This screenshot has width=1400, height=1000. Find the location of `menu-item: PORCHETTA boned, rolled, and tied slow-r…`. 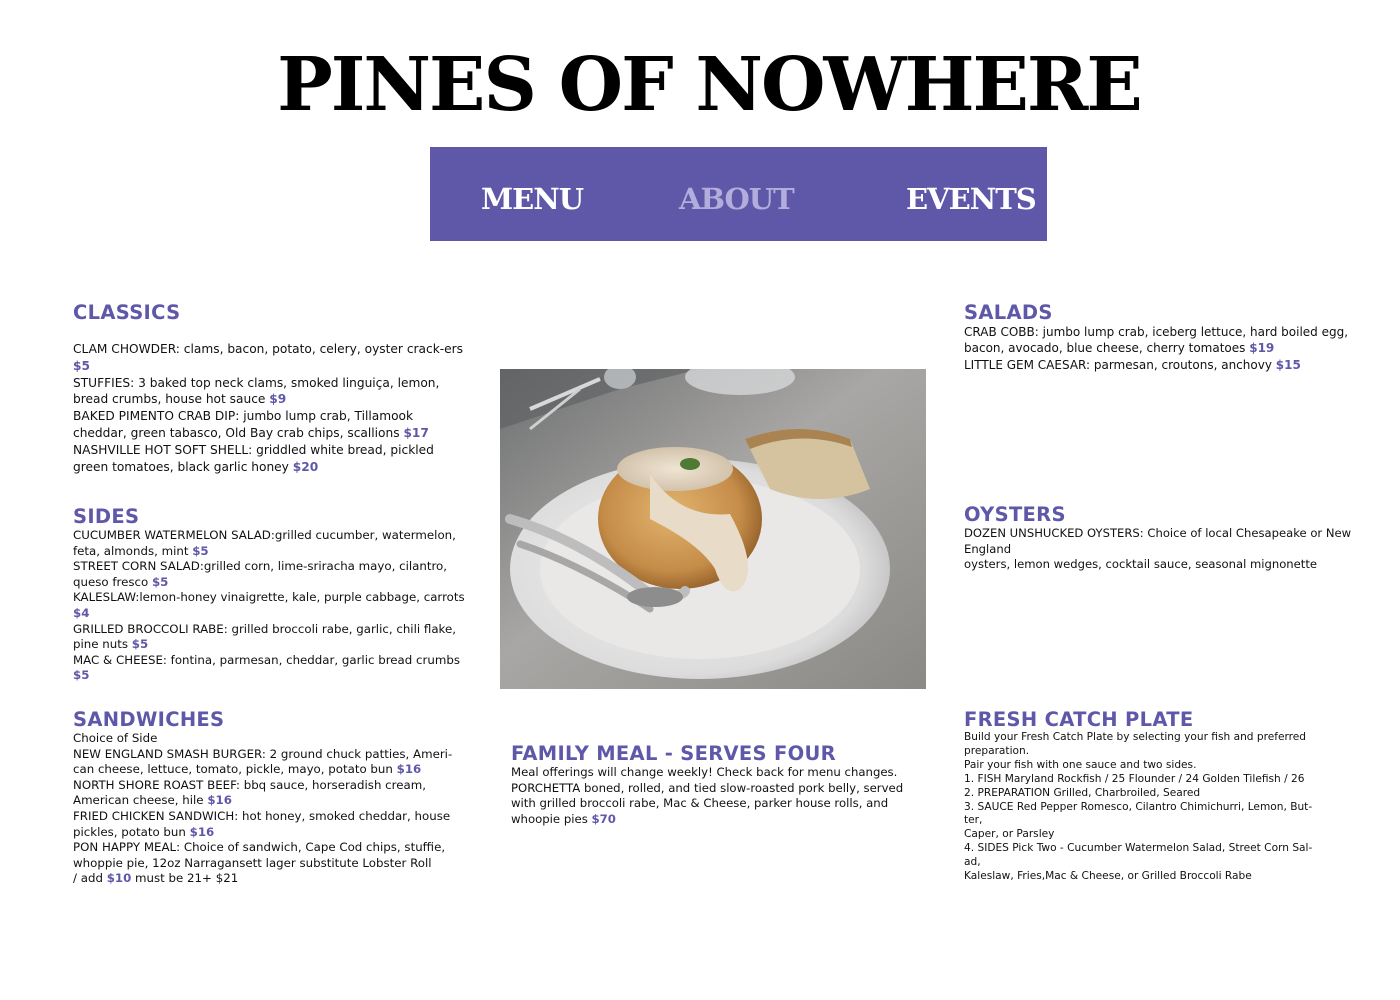

menu-item: PORCHETTA boned, rolled, and tied slow-r… is located at coordinates (713, 804).